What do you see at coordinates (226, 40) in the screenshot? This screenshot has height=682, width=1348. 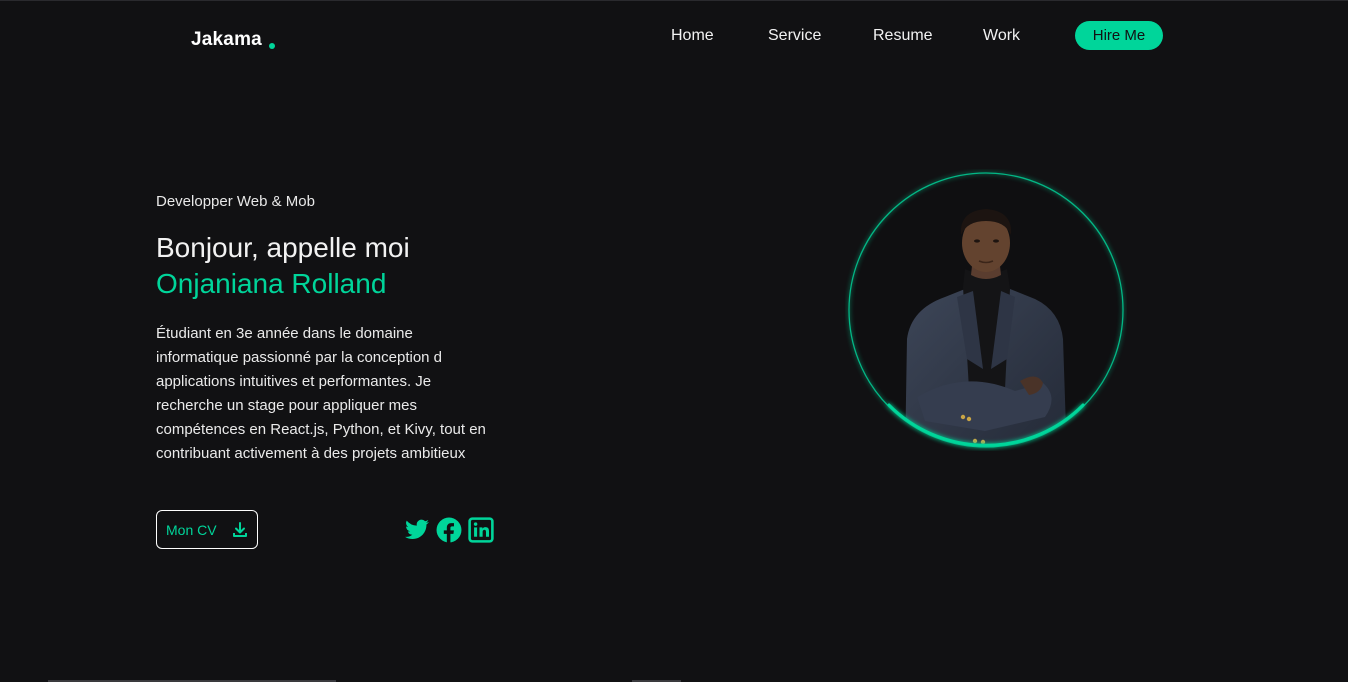 I see `logo: Jakama` at bounding box center [226, 40].